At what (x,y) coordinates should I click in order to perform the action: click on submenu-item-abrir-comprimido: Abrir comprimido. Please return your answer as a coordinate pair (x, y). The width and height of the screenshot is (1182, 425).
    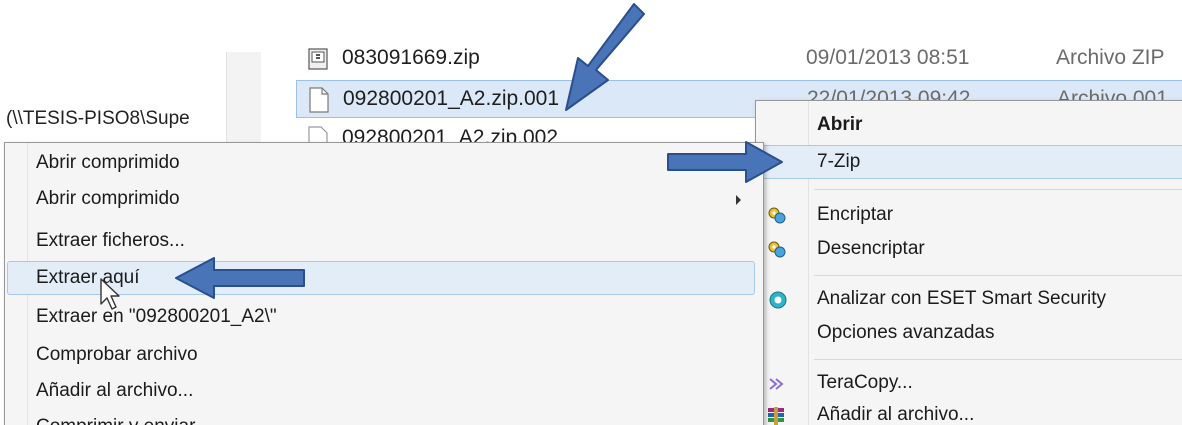
    Looking at the image, I should click on (382, 164).